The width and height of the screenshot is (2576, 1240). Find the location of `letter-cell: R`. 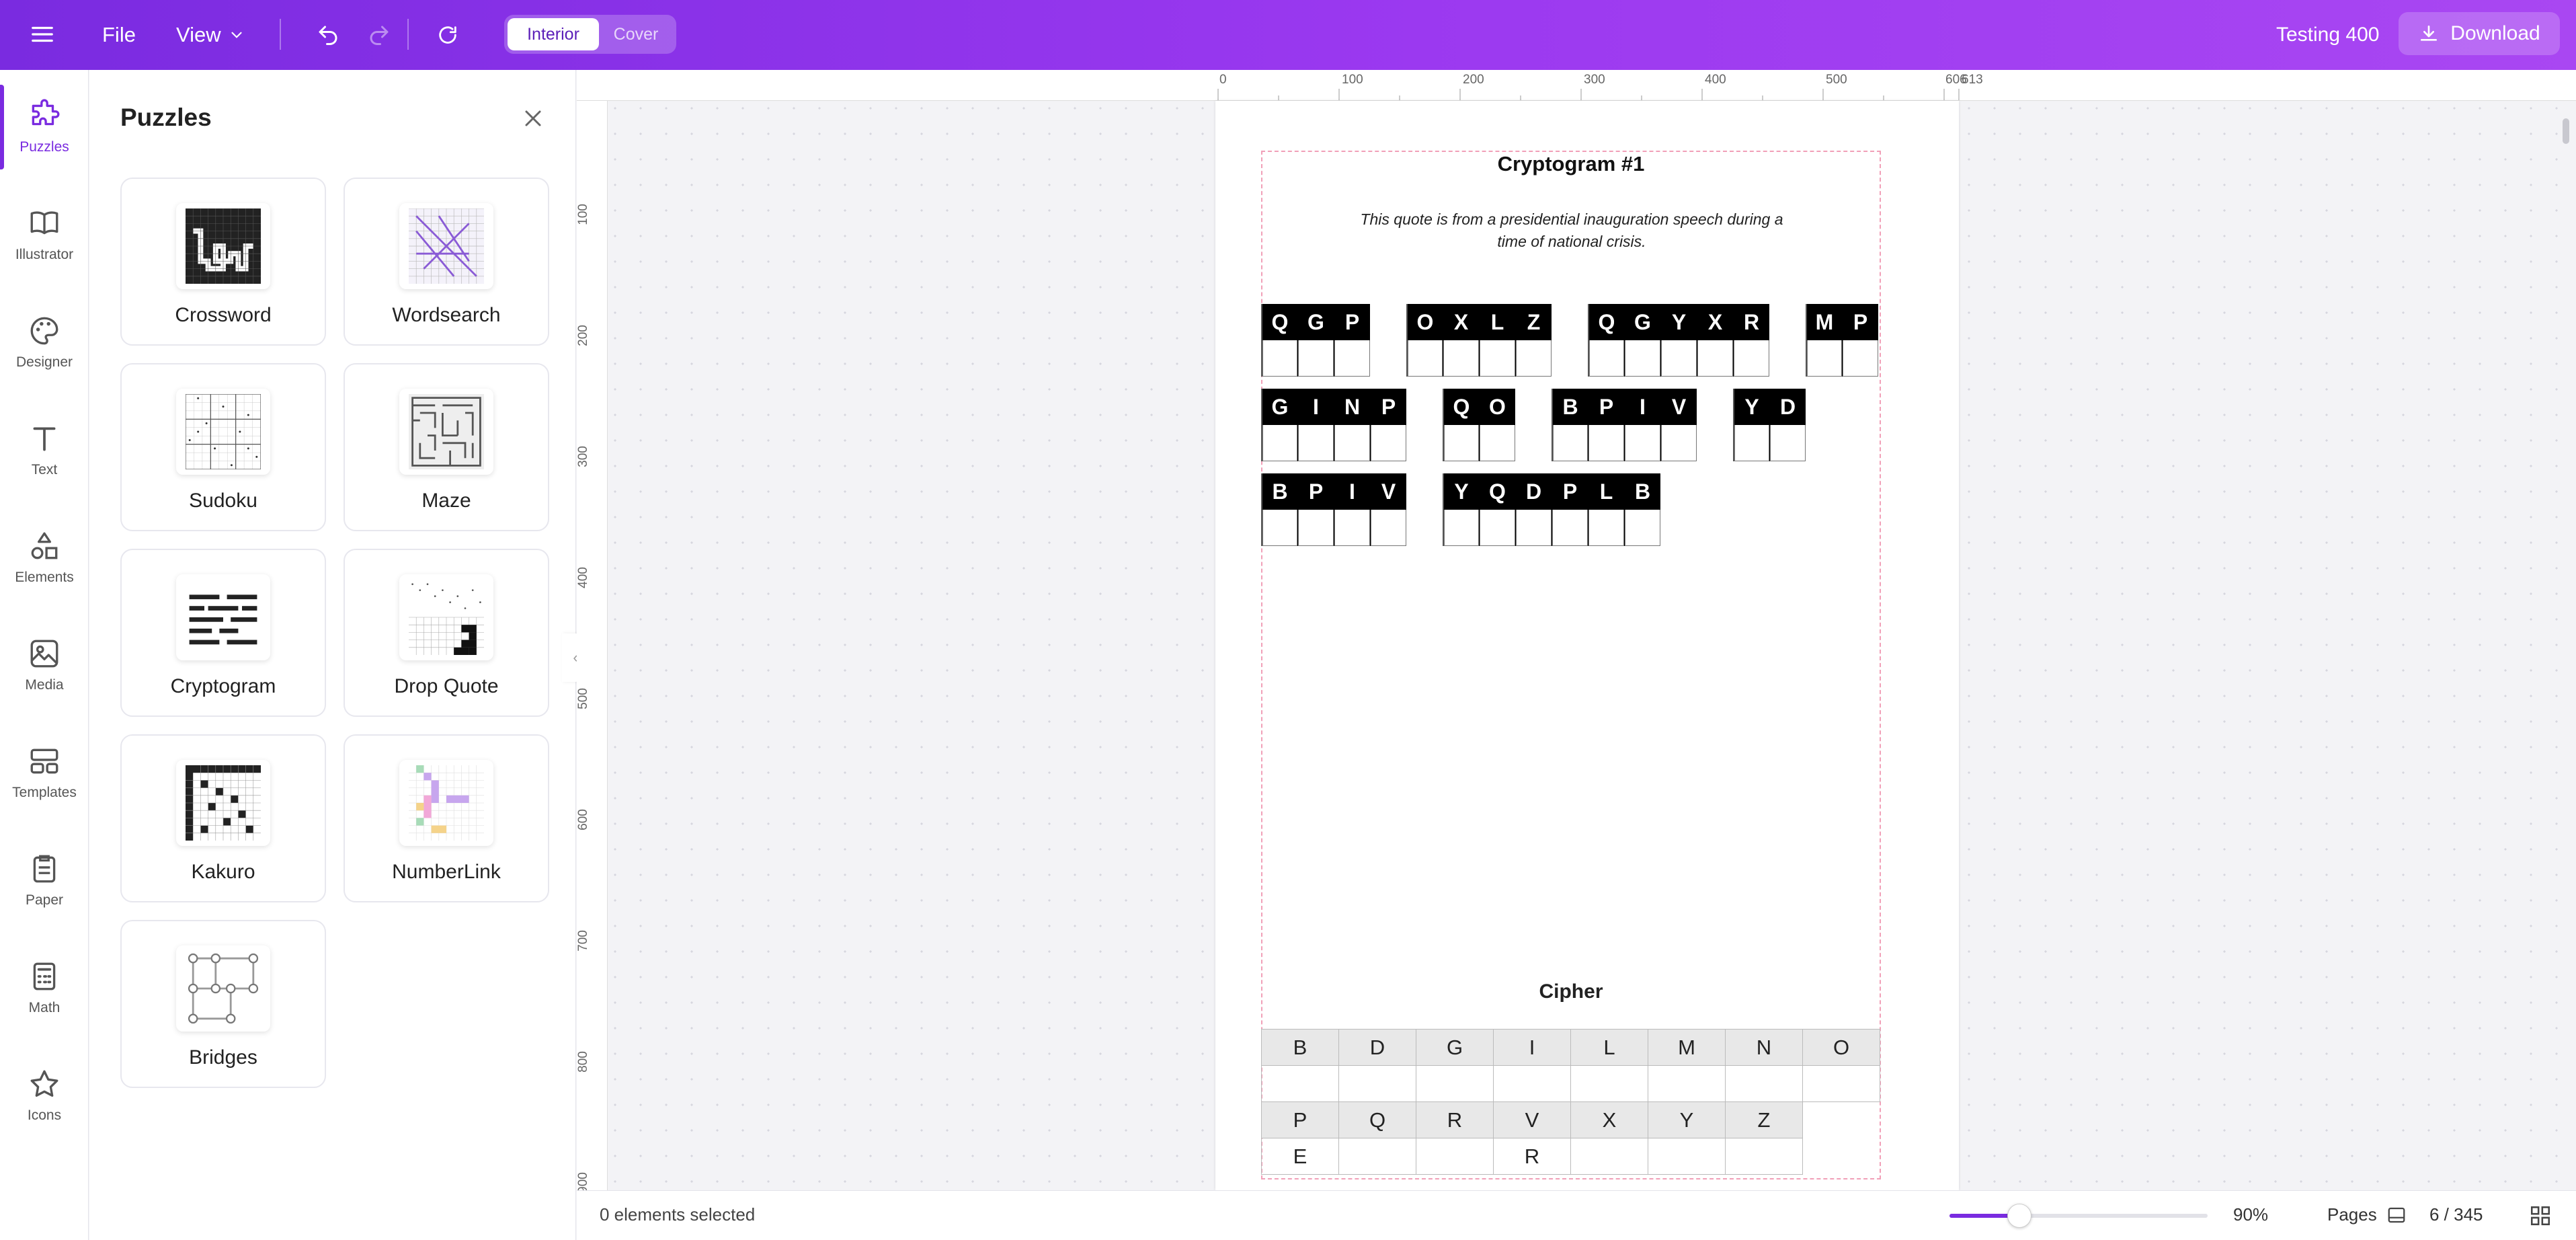

letter-cell: R is located at coordinates (1751, 341).